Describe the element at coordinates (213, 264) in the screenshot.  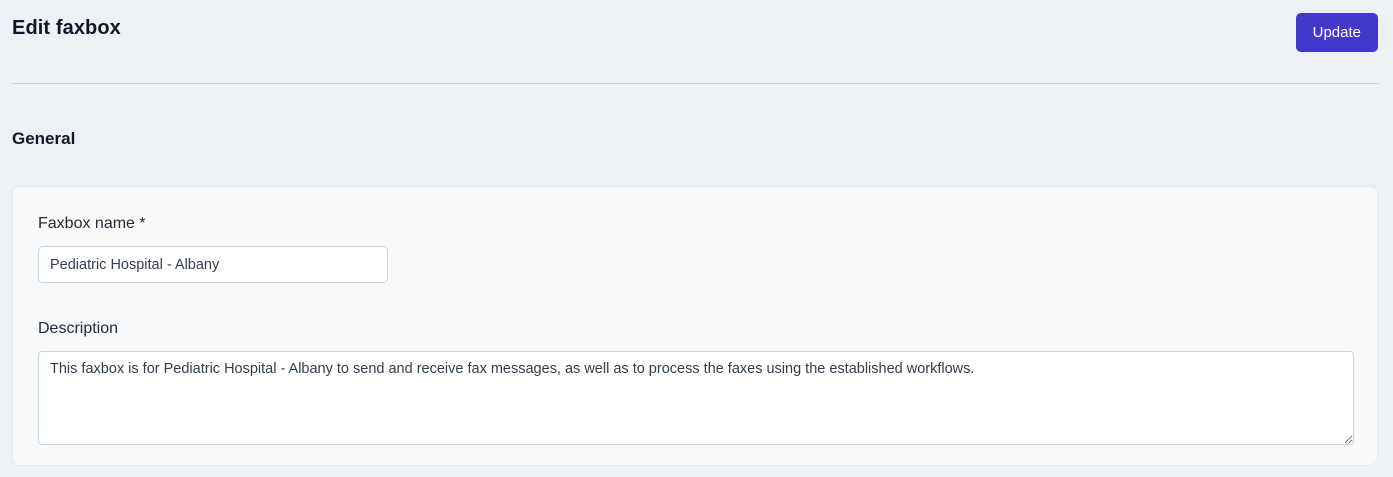
I see `faxbox-name-input` at that location.